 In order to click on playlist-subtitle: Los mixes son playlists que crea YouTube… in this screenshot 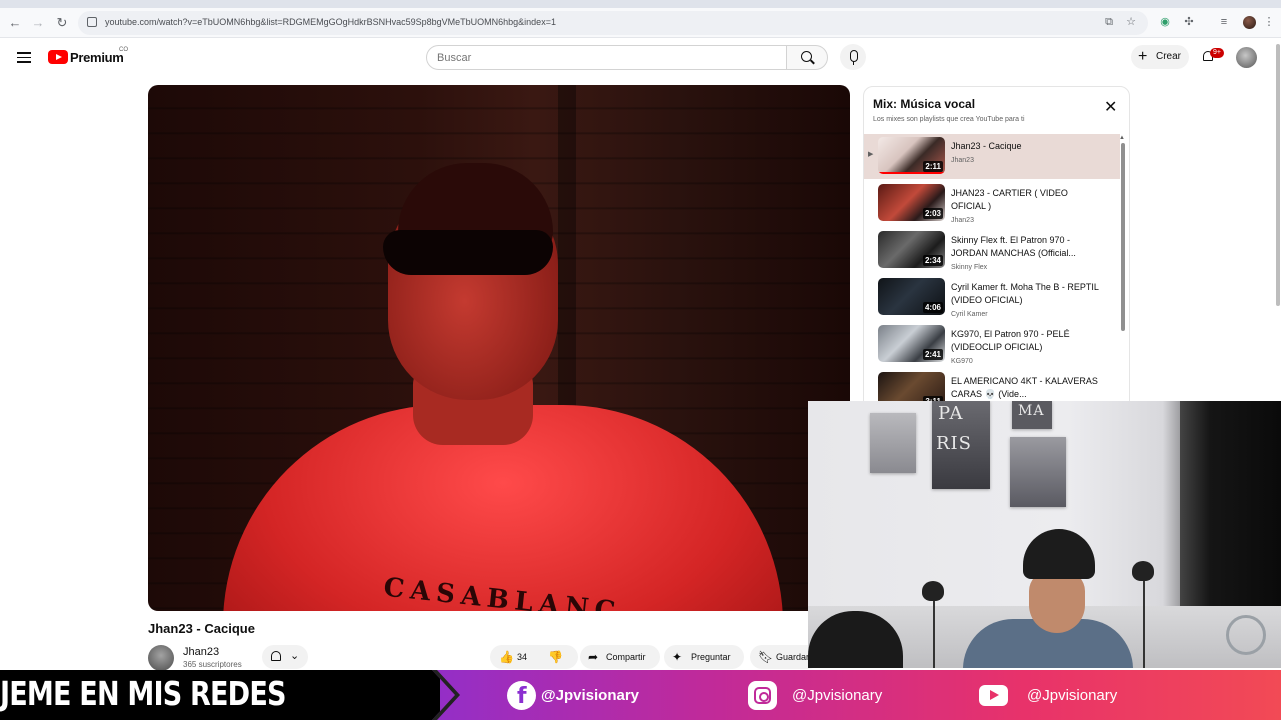, I will do `click(949, 119)`.